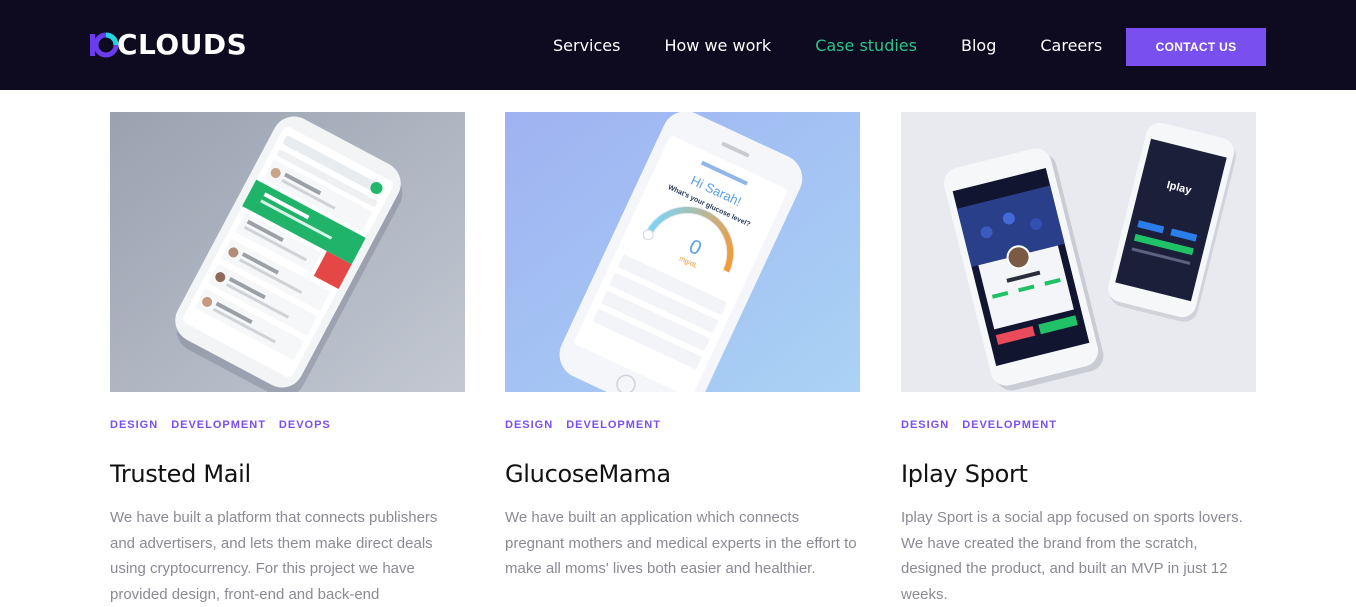 The height and width of the screenshot is (607, 1356). I want to click on case-study-image-trusted-mail, so click(287, 252).